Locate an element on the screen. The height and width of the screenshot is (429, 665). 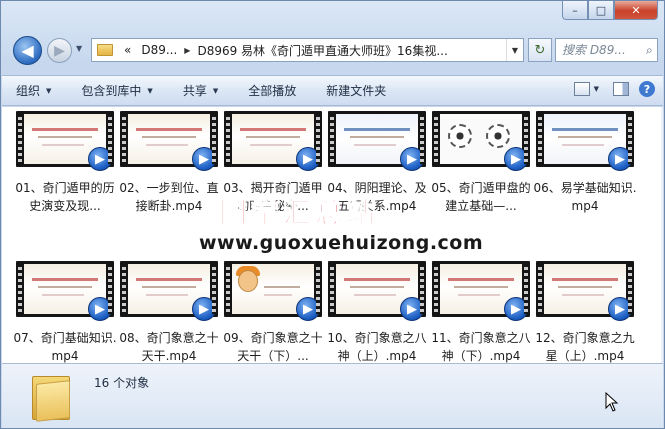
command-bar: 组织 ▼ 包含到库中 ▼ 共享 ▼ 全部播放 新建文件夹 ▼ ? is located at coordinates (332, 90).